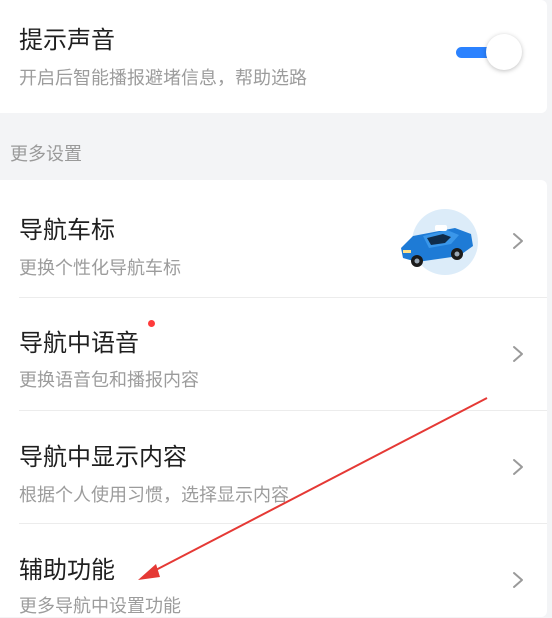 This screenshot has height=618, width=552. What do you see at coordinates (67, 570) in the screenshot?
I see `assist-functions-title: 辅助功能` at bounding box center [67, 570].